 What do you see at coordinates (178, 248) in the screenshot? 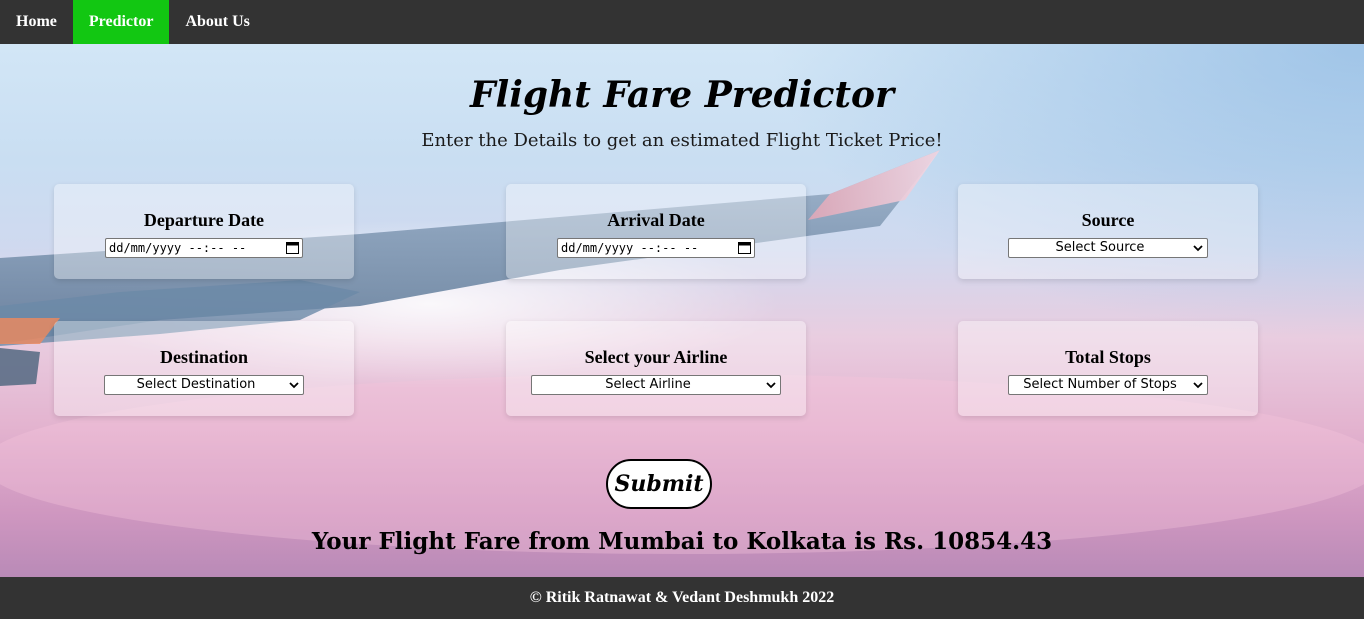
I see `departure-date-value: dd/mm/yyyy --:-- --` at bounding box center [178, 248].